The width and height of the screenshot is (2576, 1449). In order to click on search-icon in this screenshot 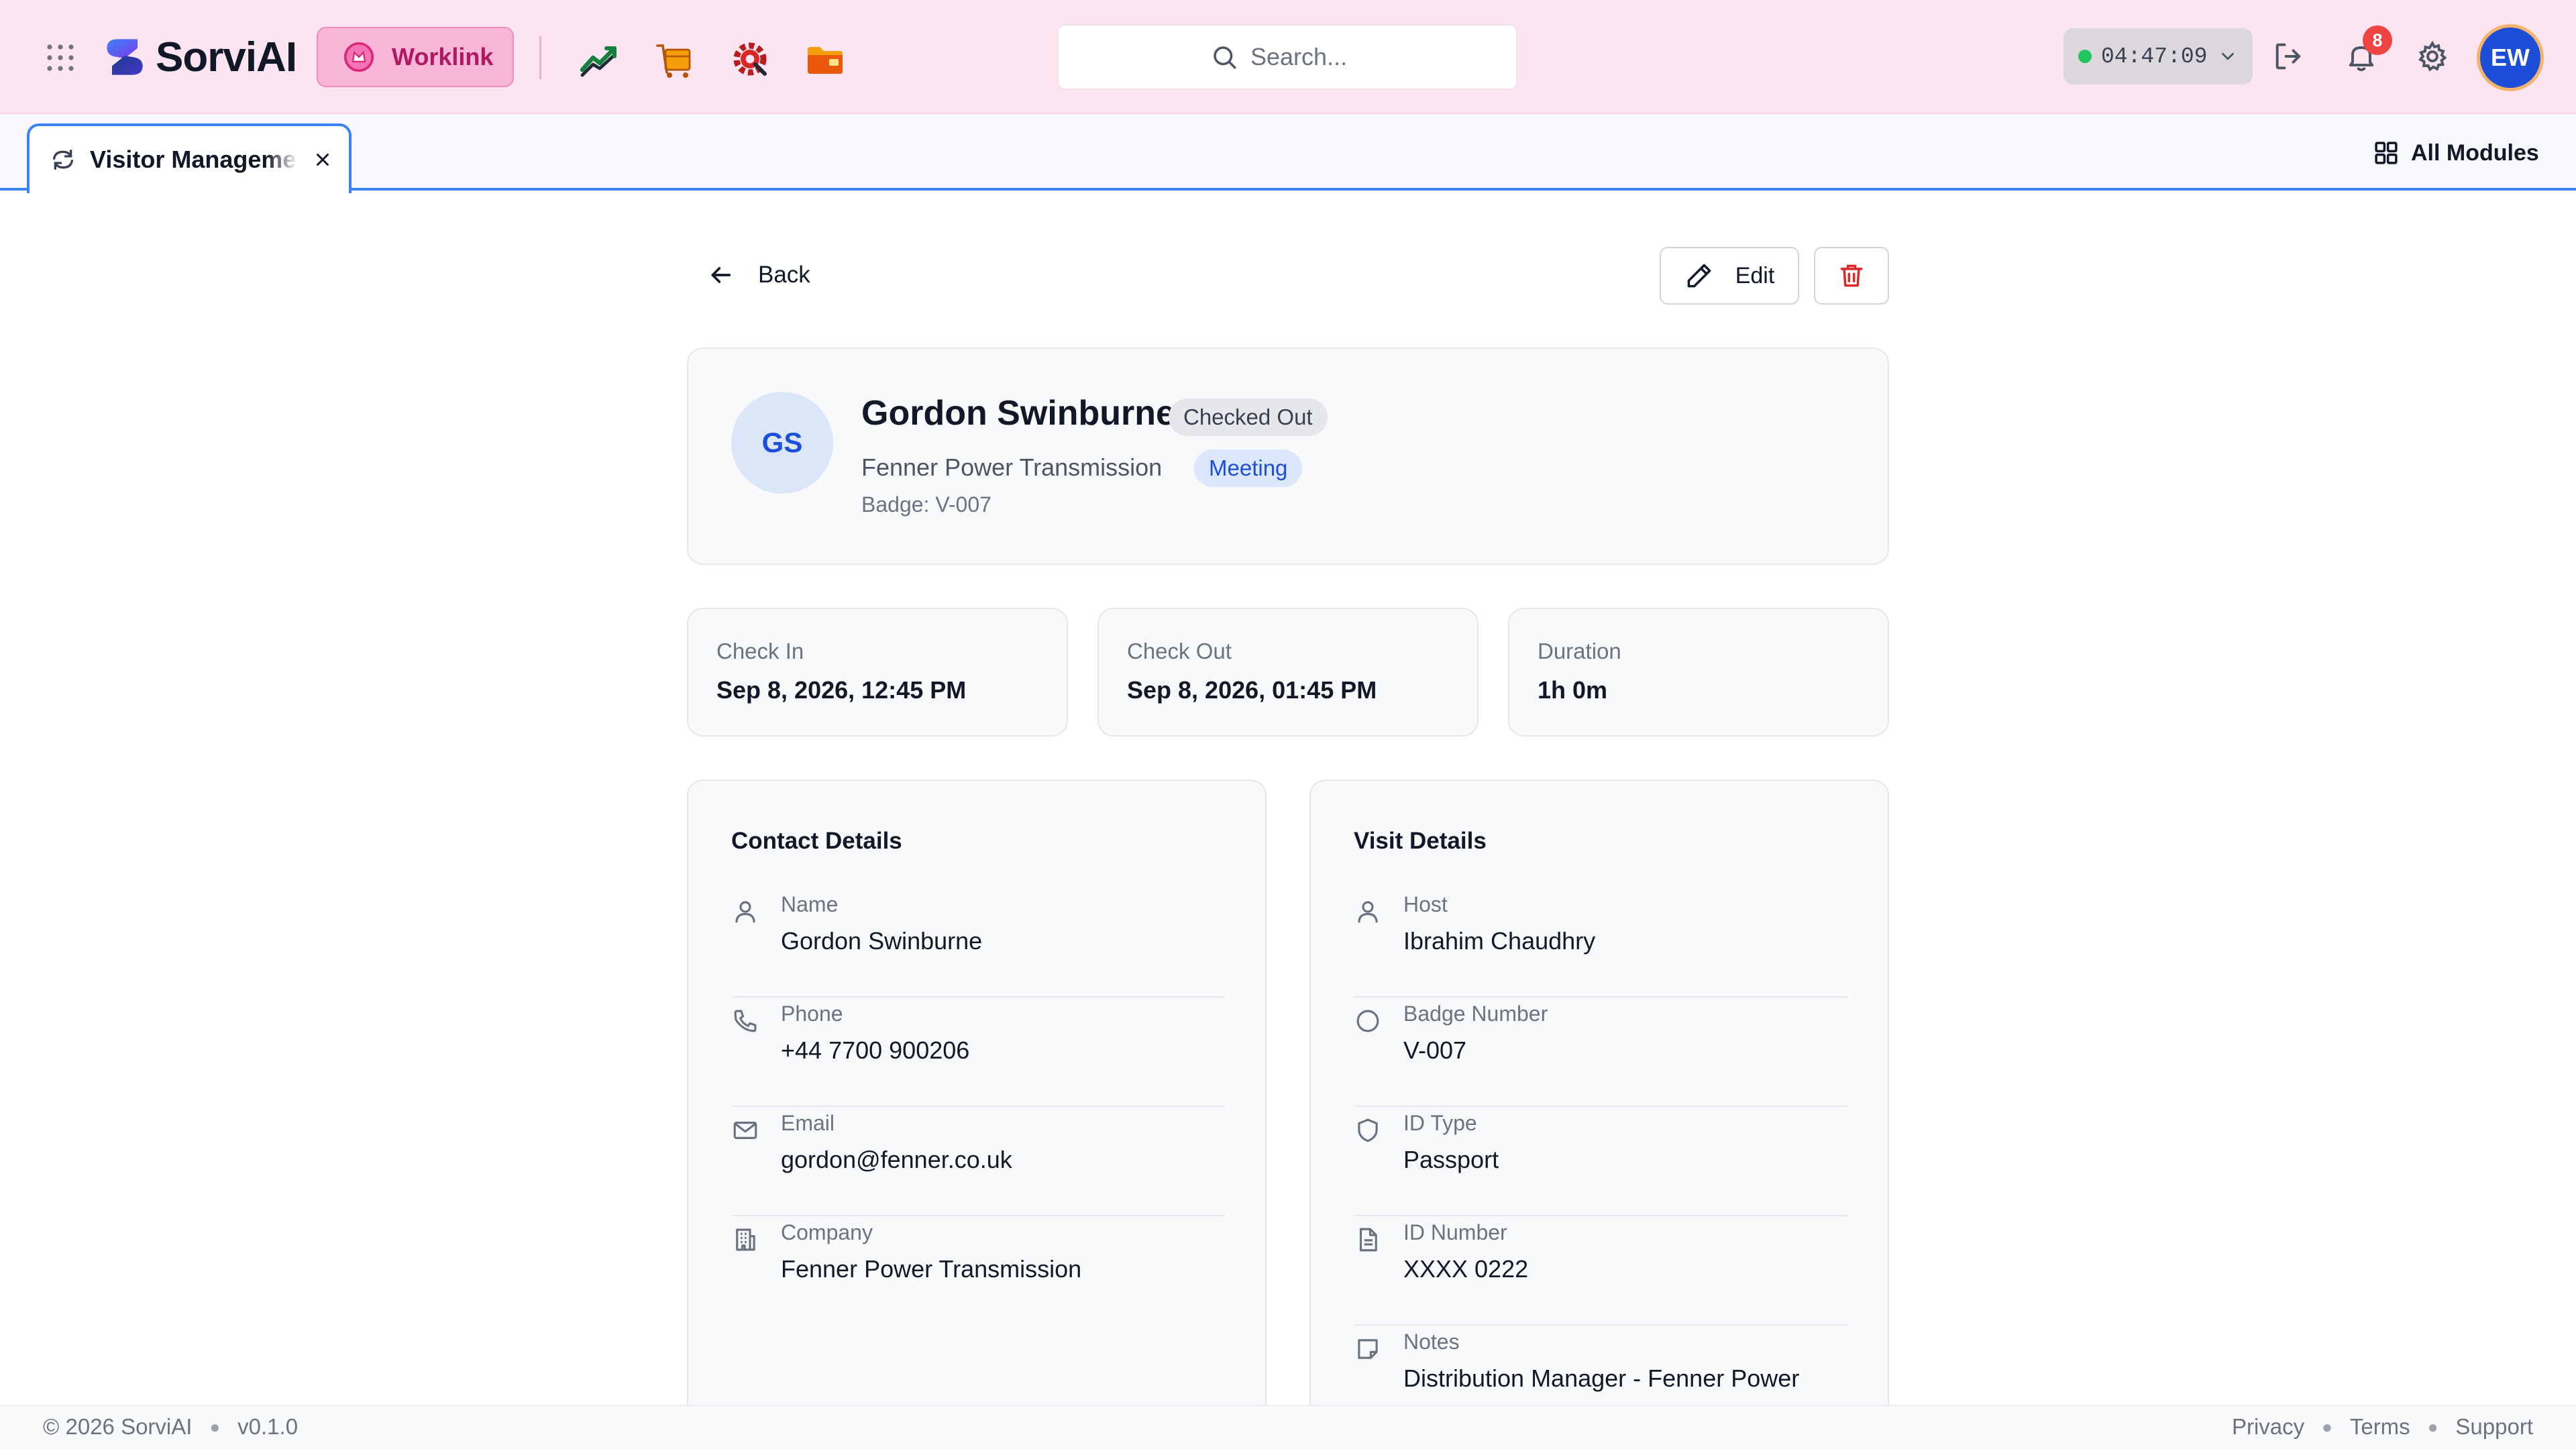, I will do `click(1224, 57)`.